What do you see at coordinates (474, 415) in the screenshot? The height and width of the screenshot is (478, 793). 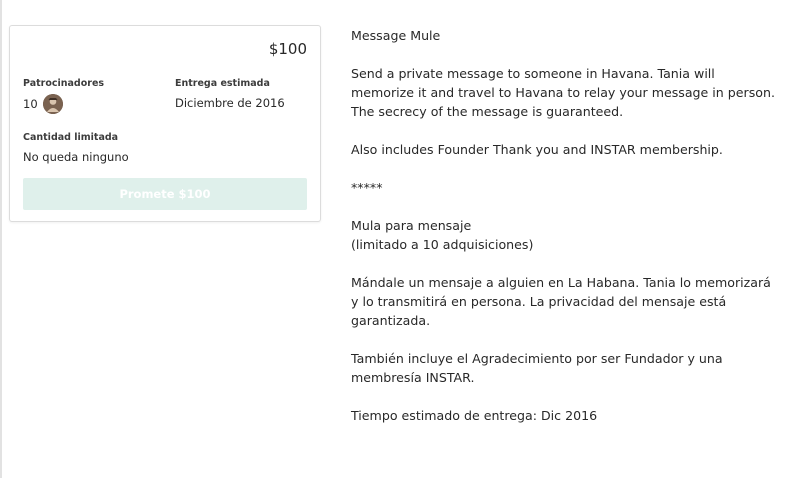 I see `description-es-delivery: Tiempo estimado de entrega: Dic 2016` at bounding box center [474, 415].